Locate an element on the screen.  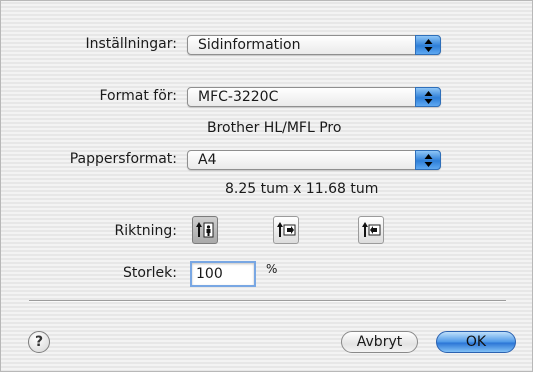
format-for-label: Format för: is located at coordinates (138, 96).